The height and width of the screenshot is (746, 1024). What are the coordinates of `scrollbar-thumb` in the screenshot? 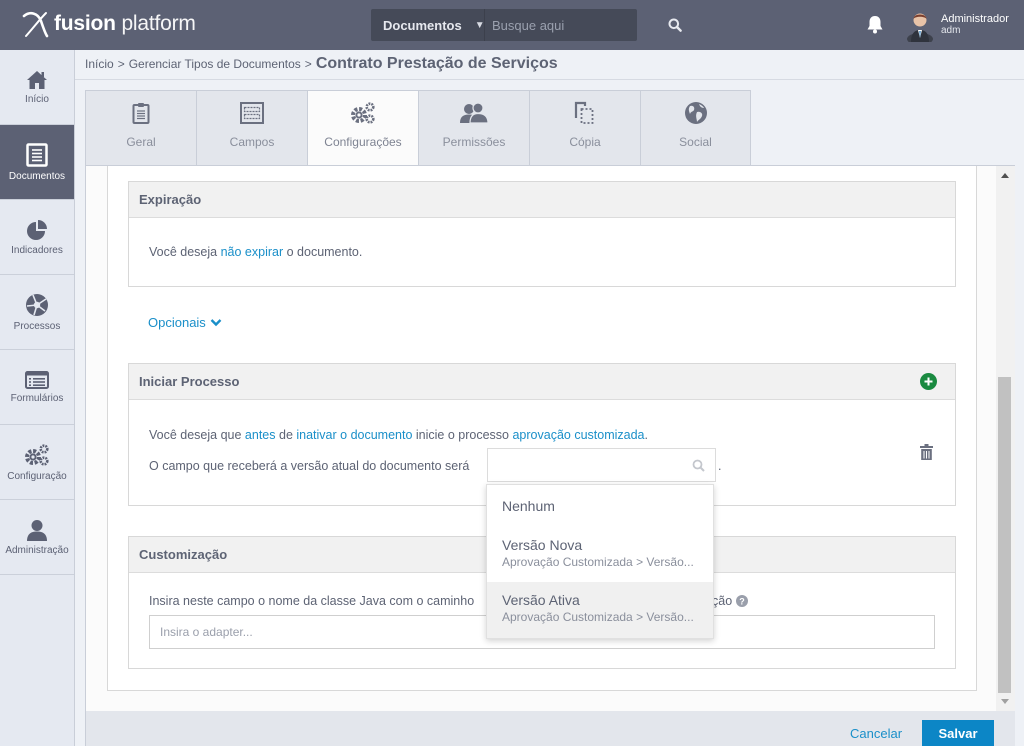 It's located at (1004, 535).